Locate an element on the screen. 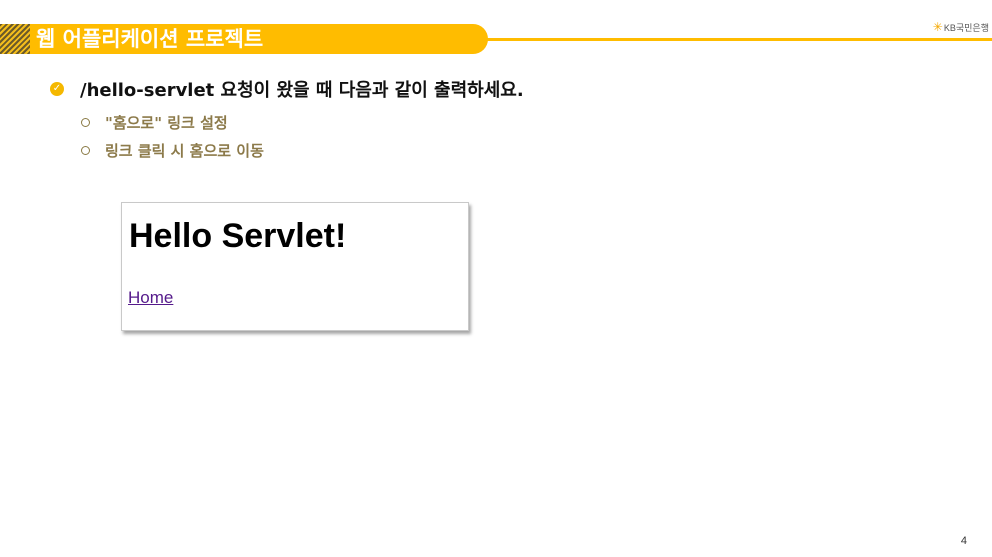 The height and width of the screenshot is (557, 992). header-stripe-decoration is located at coordinates (15, 39).